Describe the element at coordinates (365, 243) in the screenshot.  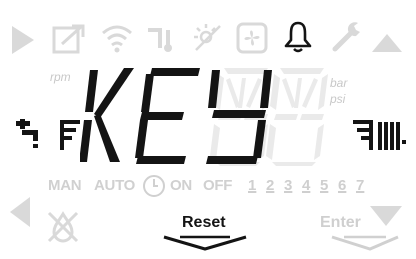
I see `enter-chevron-icon` at that location.